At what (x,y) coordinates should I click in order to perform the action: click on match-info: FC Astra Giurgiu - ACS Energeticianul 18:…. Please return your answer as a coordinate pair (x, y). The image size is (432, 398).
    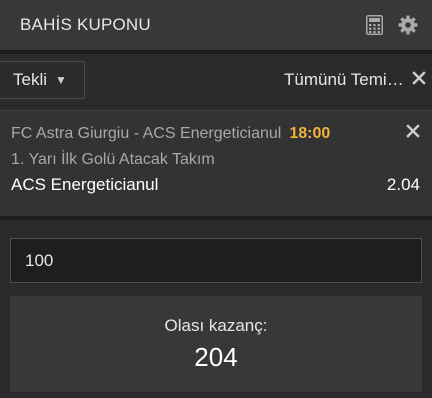
    Looking at the image, I should click on (170, 134).